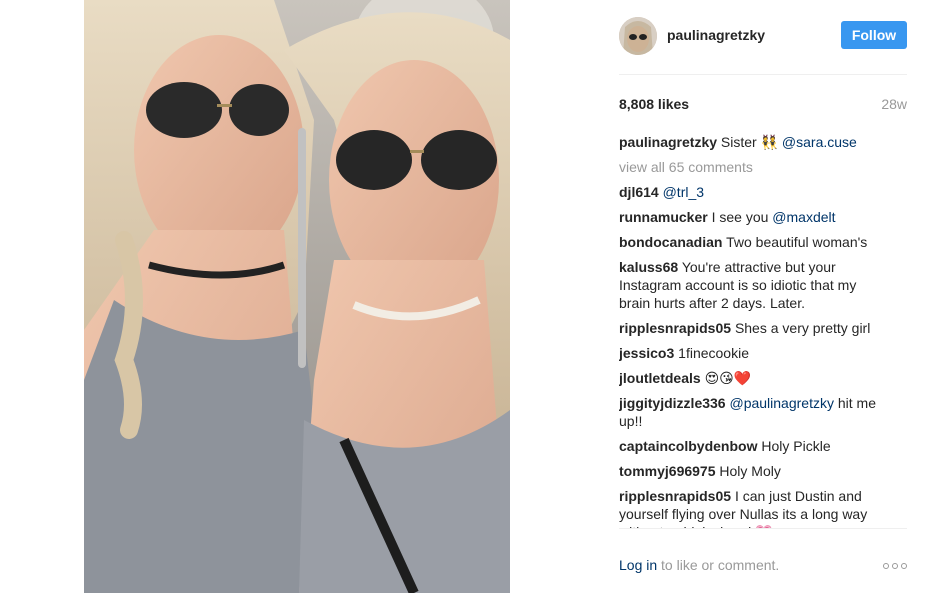  What do you see at coordinates (796, 446) in the screenshot?
I see `comment-text: Holy Pickle` at bounding box center [796, 446].